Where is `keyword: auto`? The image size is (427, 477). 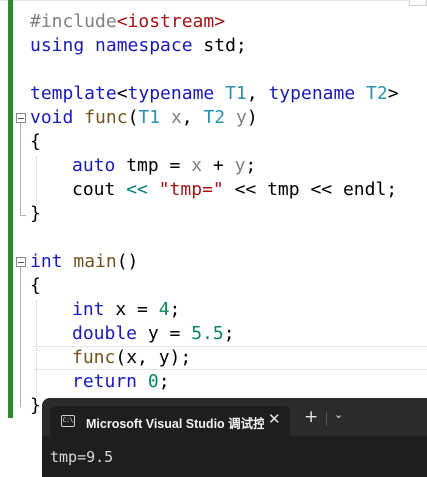 keyword: auto is located at coordinates (94, 165).